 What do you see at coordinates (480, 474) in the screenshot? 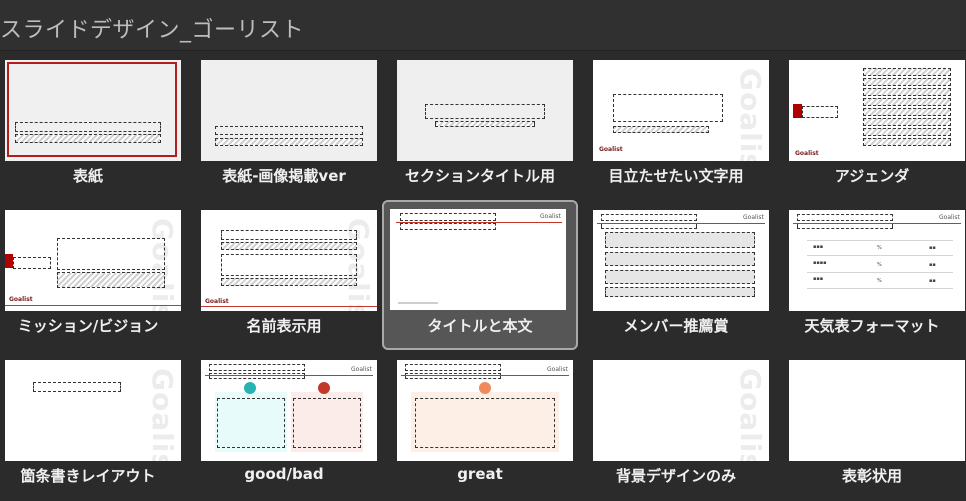
I see `tile-label: great` at bounding box center [480, 474].